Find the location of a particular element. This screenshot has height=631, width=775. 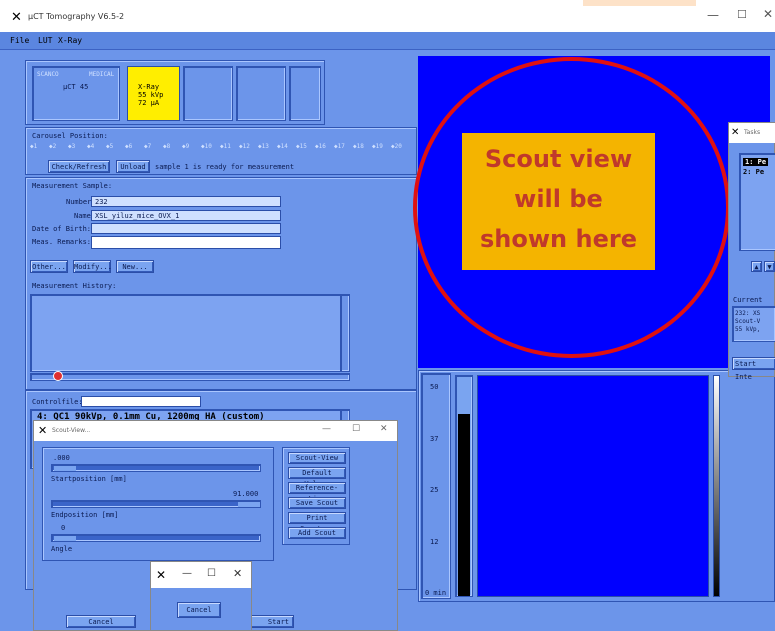

title-tab-highlight is located at coordinates (639, 3).